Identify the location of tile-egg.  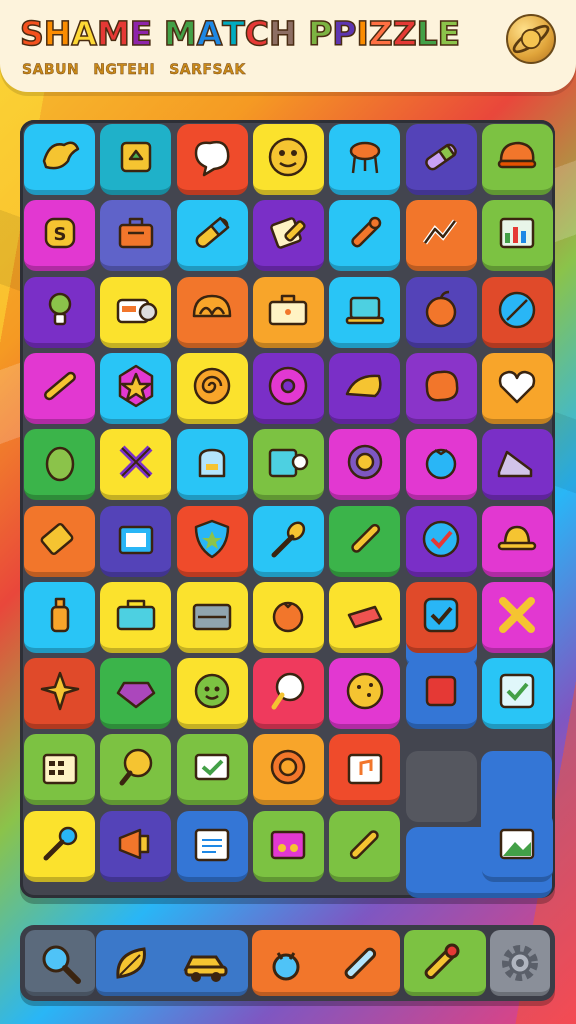
(59, 465).